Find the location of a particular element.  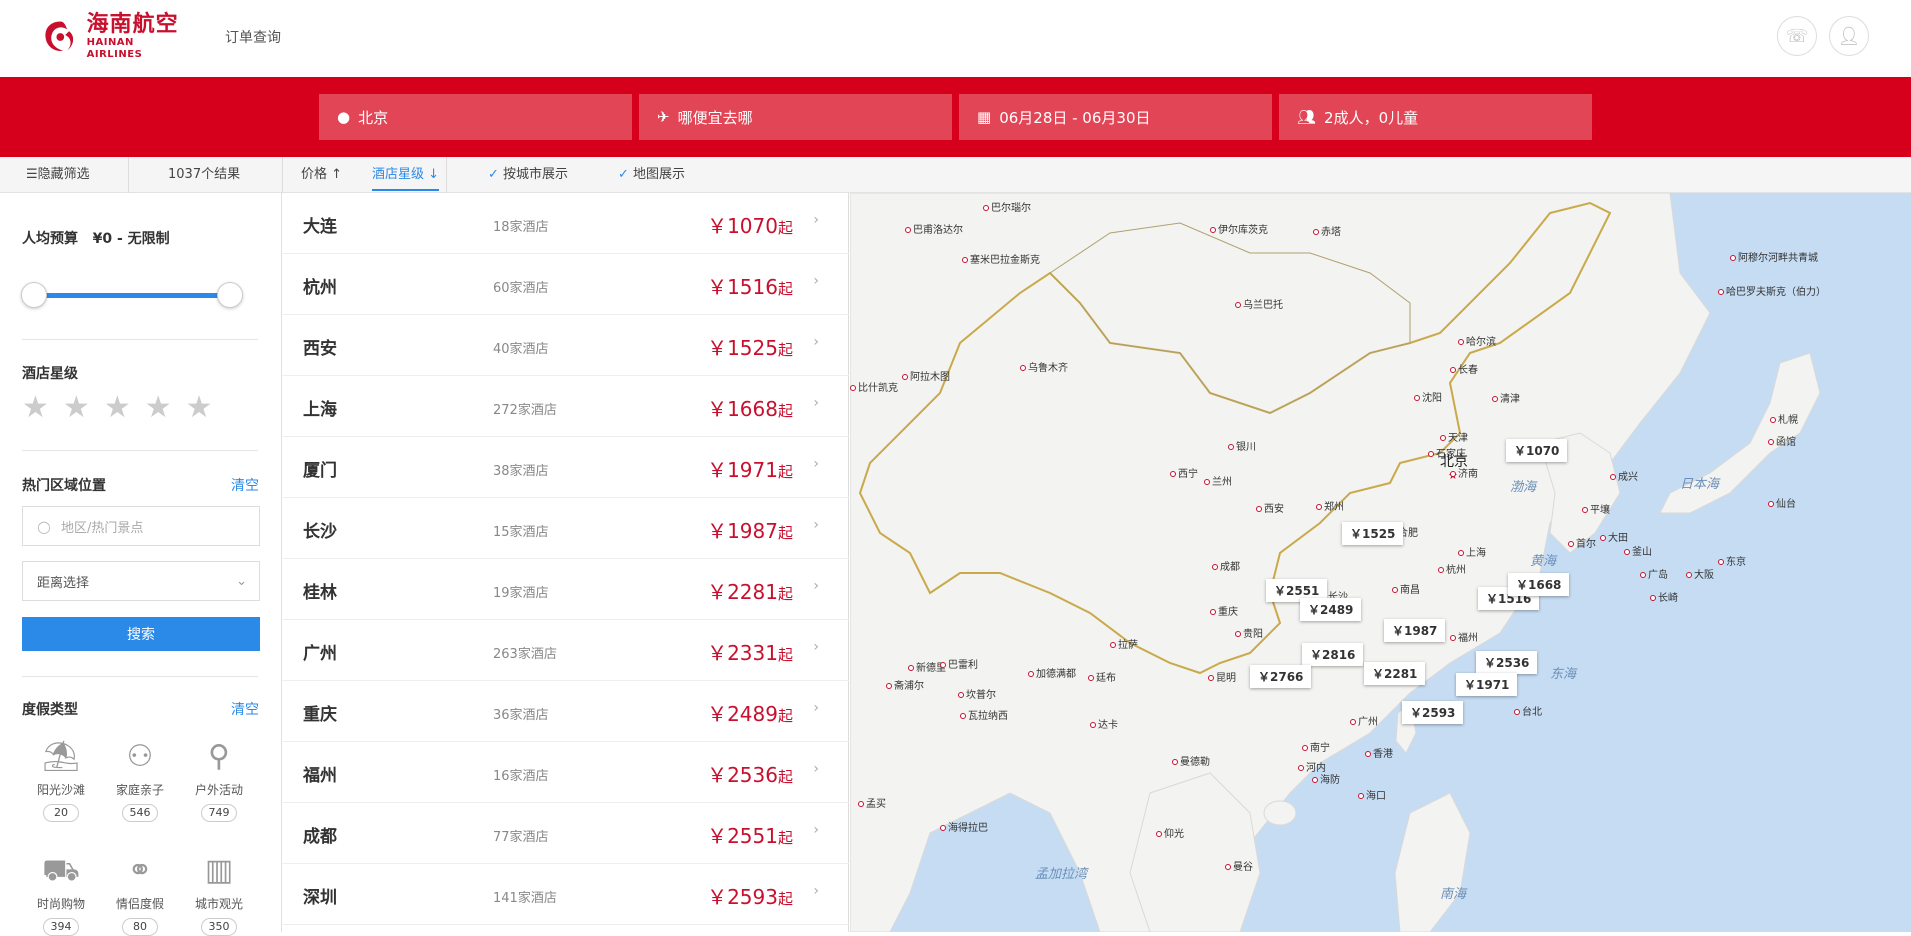

map-price-marker: ￥2536 is located at coordinates (1507, 662).